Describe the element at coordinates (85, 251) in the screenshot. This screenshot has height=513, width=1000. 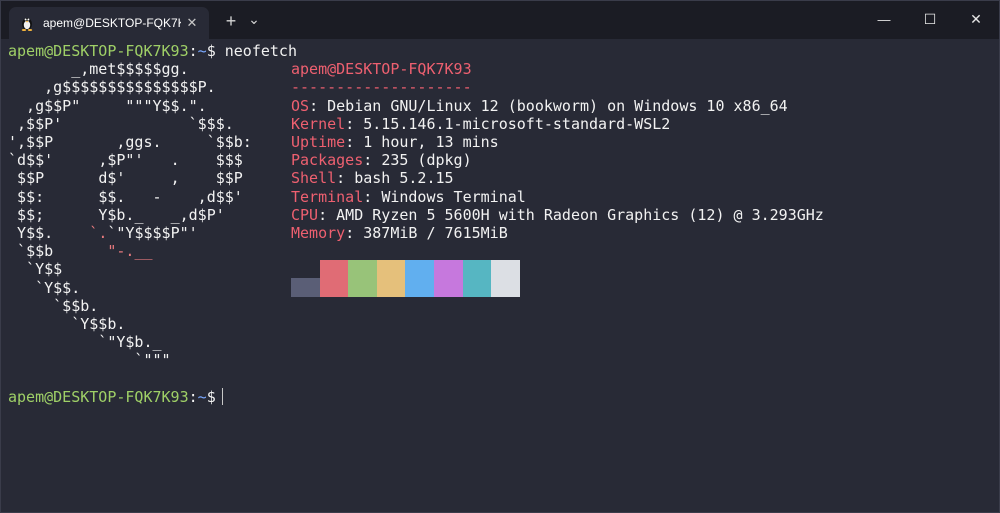
I see `logo-line: `$$b "-.__` at that location.